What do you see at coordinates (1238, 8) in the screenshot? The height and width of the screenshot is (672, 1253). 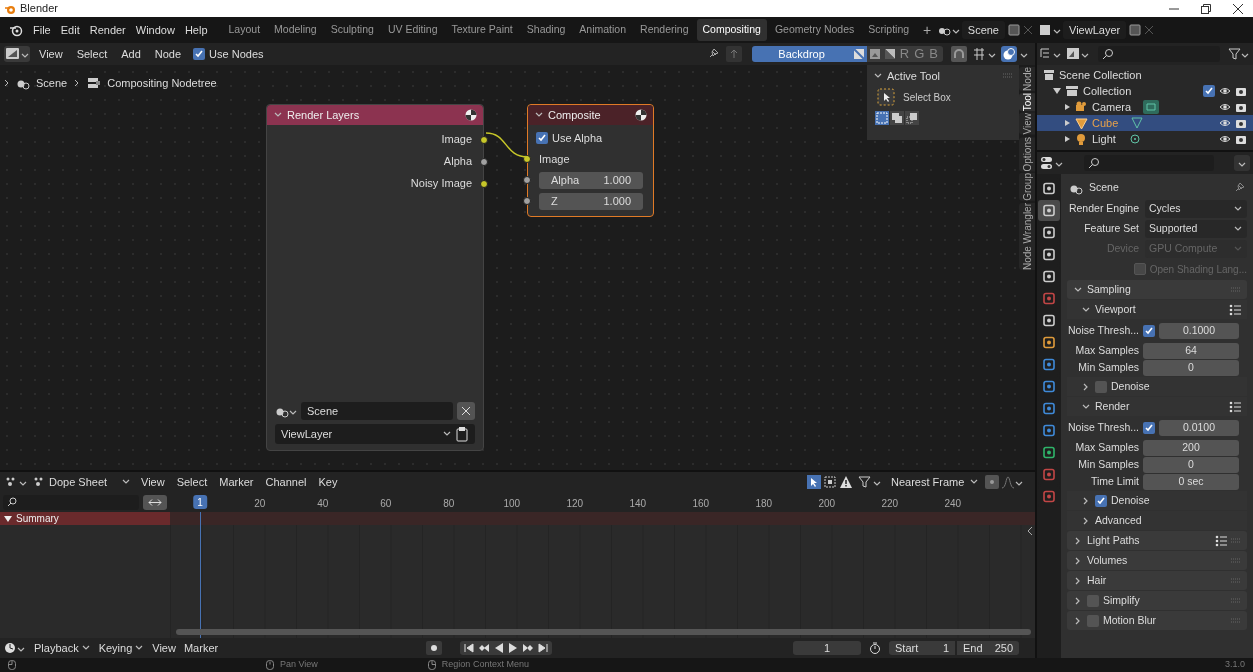 I see `close-icon` at bounding box center [1238, 8].